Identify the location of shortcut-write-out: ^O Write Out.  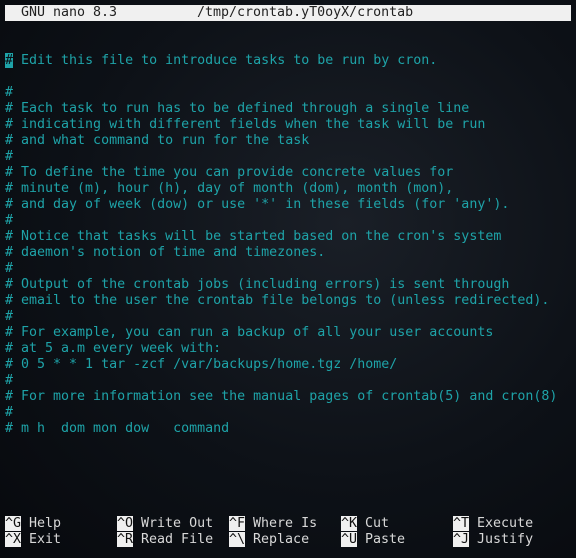
(165, 524).